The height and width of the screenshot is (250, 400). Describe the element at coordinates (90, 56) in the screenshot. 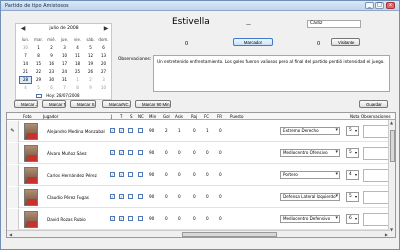

I see `calendar-day: 12` at that location.